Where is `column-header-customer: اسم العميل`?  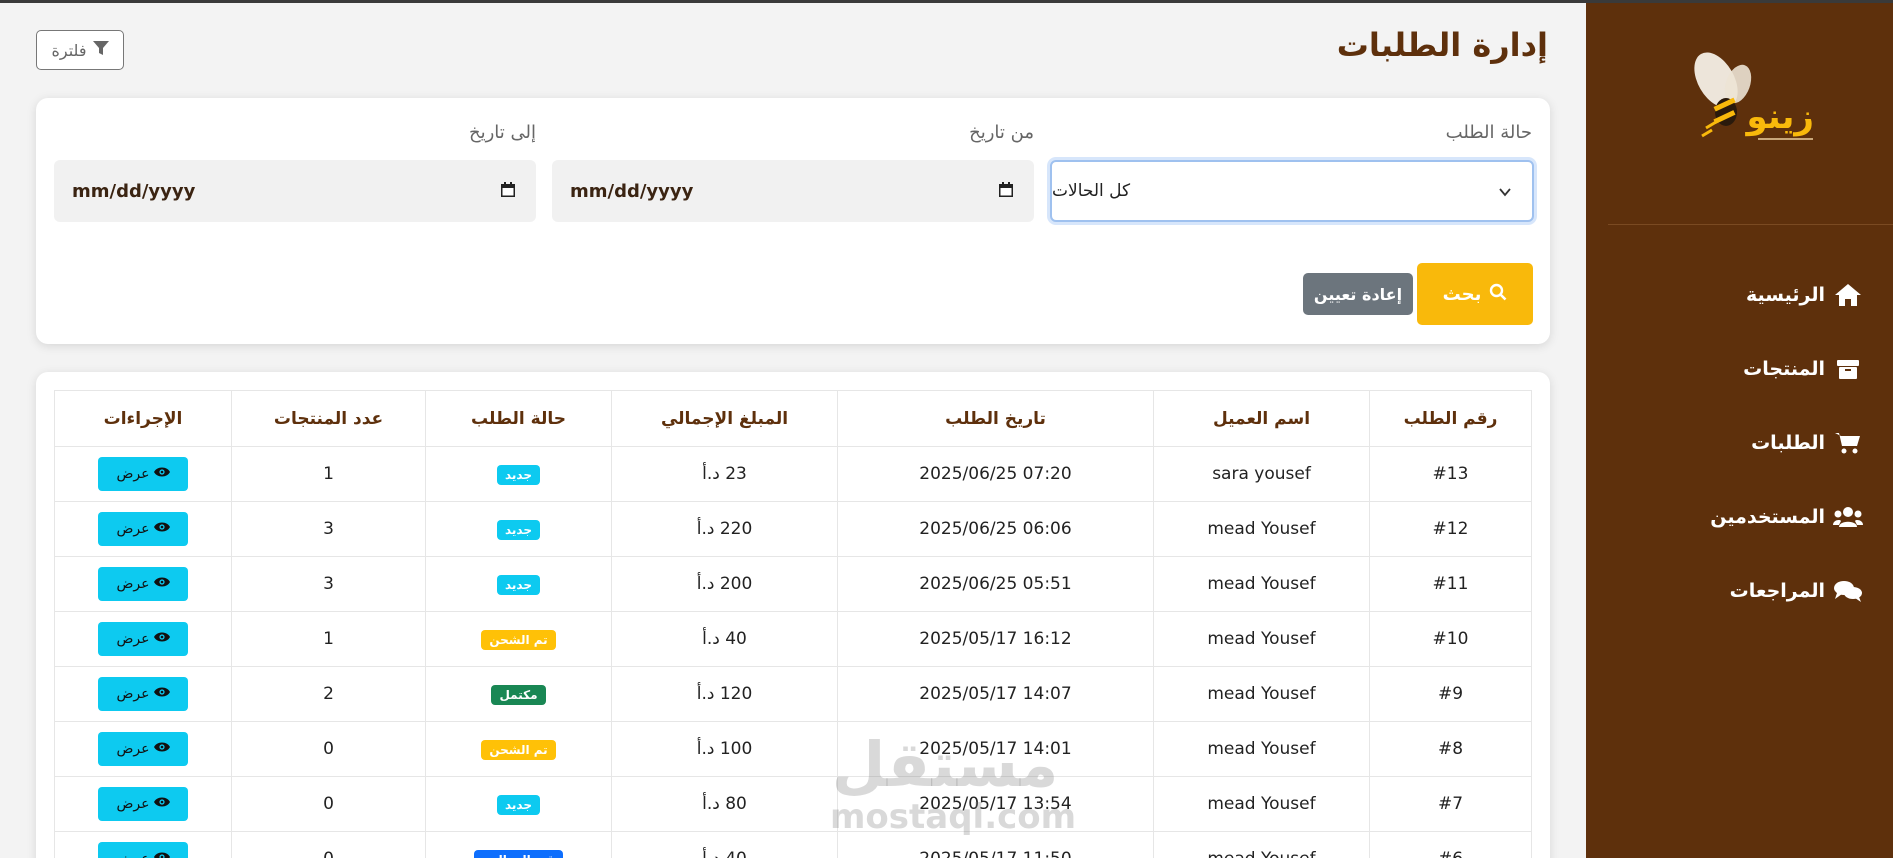 column-header-customer: اسم العميل is located at coordinates (1261, 418).